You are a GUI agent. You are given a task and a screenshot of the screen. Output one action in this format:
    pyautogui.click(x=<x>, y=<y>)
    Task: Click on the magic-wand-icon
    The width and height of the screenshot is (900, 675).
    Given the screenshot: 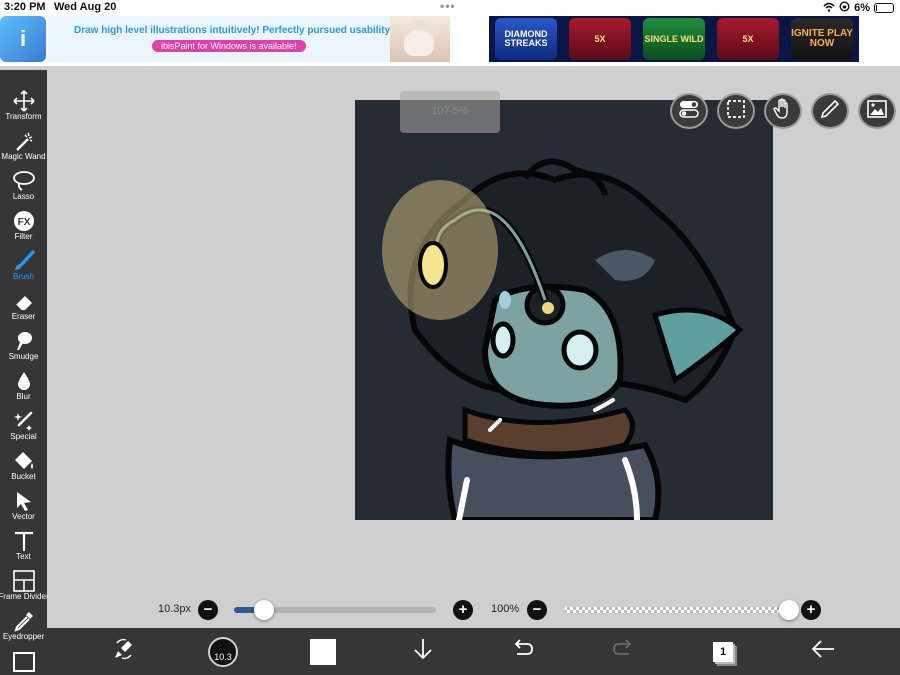 What is the action you would take?
    pyautogui.click(x=24, y=141)
    